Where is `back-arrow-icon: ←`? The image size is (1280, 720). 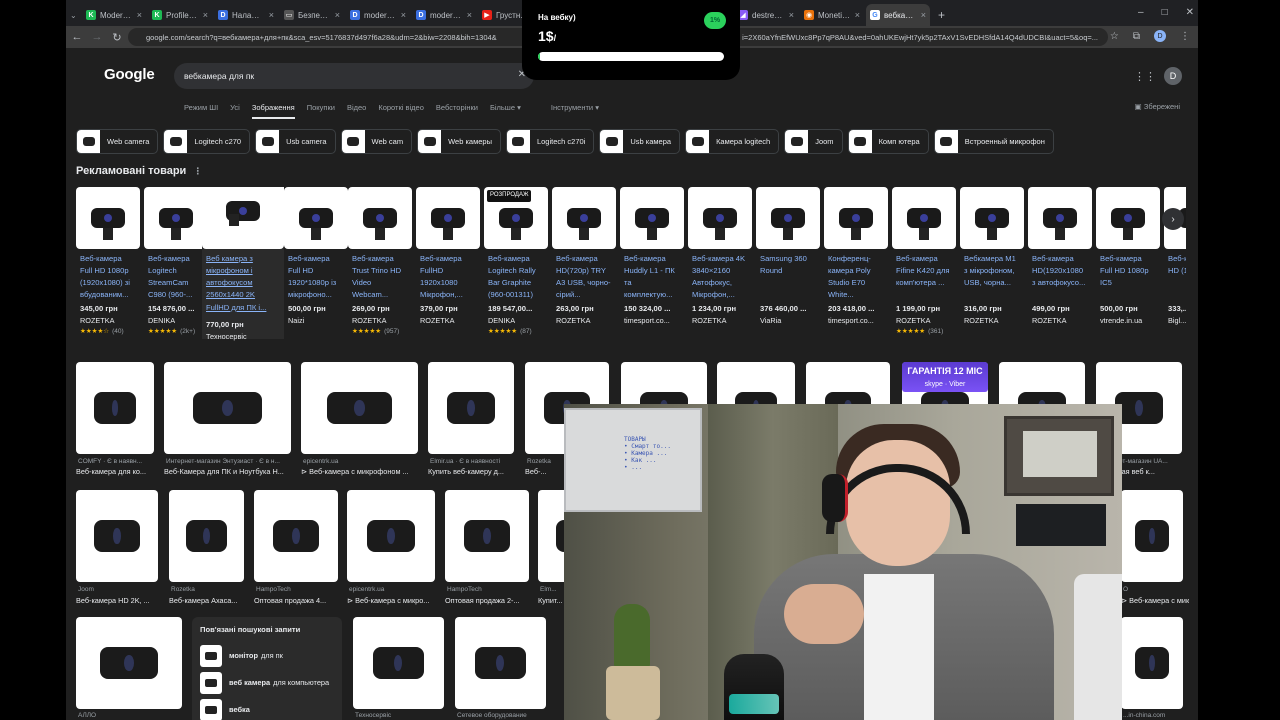 back-arrow-icon: ← is located at coordinates (77, 37).